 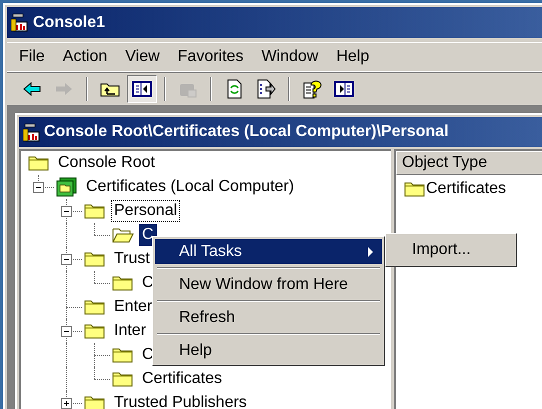 I want to click on child-window-title: Console Root\Certificates (Local Computer)\Personal, so click(x=246, y=132).